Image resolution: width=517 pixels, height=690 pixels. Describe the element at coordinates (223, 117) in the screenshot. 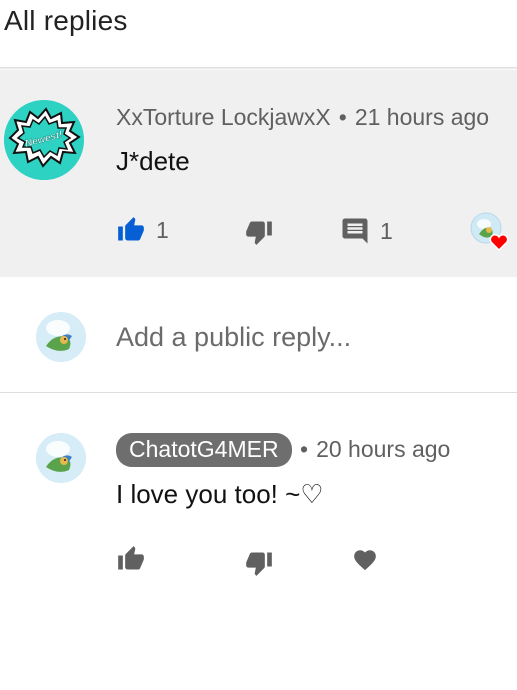

I see `comment-author: XxTorture LockjawxX` at that location.